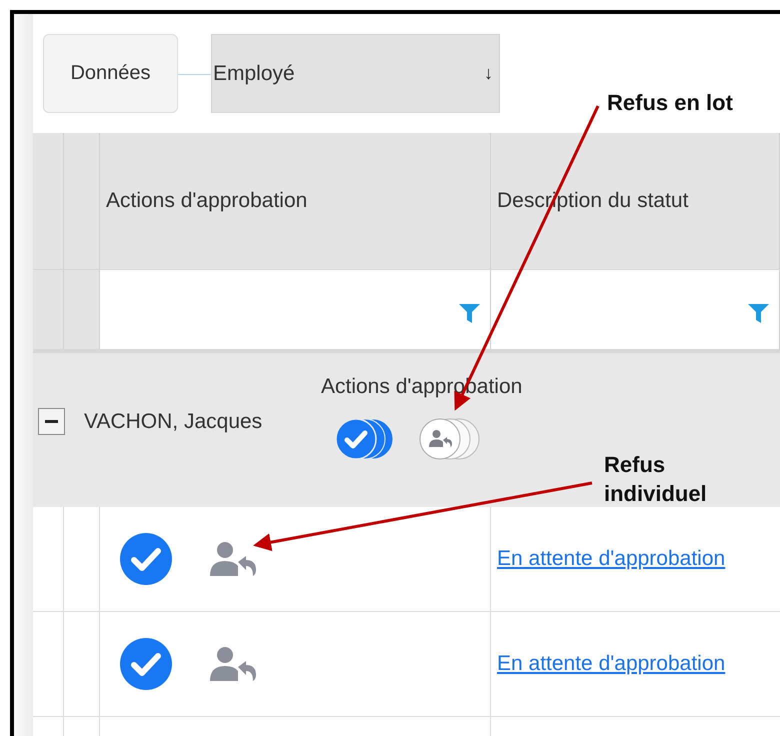 The width and height of the screenshot is (780, 736). I want to click on batch-approve-button, so click(365, 439).